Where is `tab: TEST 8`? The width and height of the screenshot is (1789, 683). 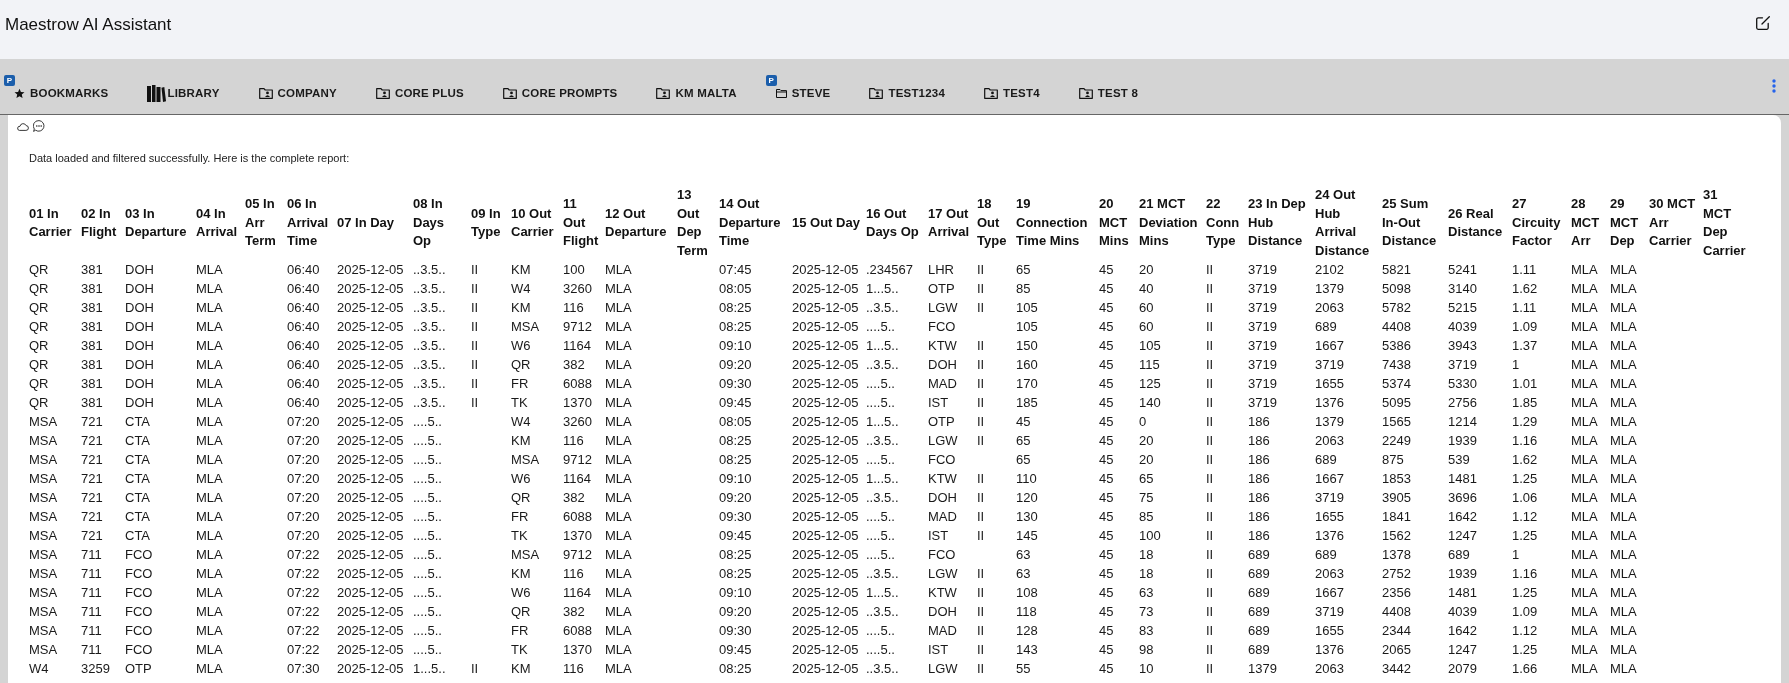 tab: TEST 8 is located at coordinates (1113, 93).